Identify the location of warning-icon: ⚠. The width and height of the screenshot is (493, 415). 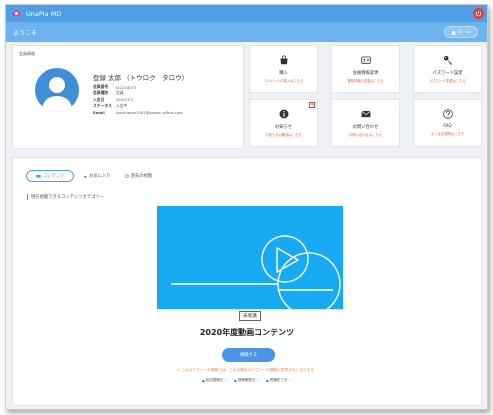
(178, 370).